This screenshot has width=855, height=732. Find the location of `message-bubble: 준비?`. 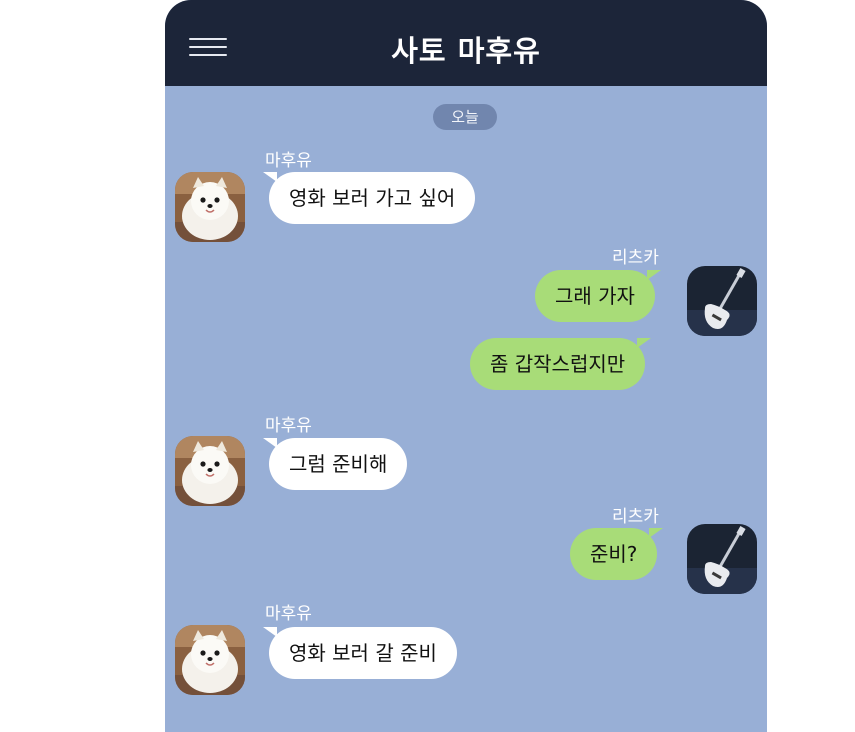

message-bubble: 준비? is located at coordinates (617, 554).